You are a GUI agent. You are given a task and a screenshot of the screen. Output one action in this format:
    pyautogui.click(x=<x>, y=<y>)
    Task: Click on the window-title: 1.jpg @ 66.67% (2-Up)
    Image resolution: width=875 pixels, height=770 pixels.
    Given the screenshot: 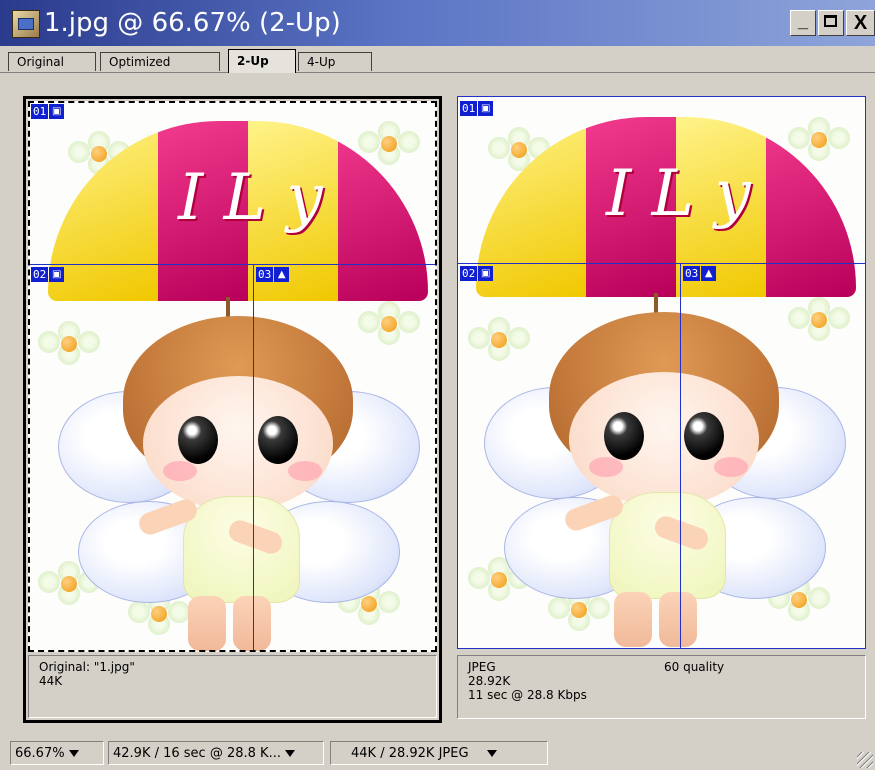 What is the action you would take?
    pyautogui.click(x=192, y=23)
    